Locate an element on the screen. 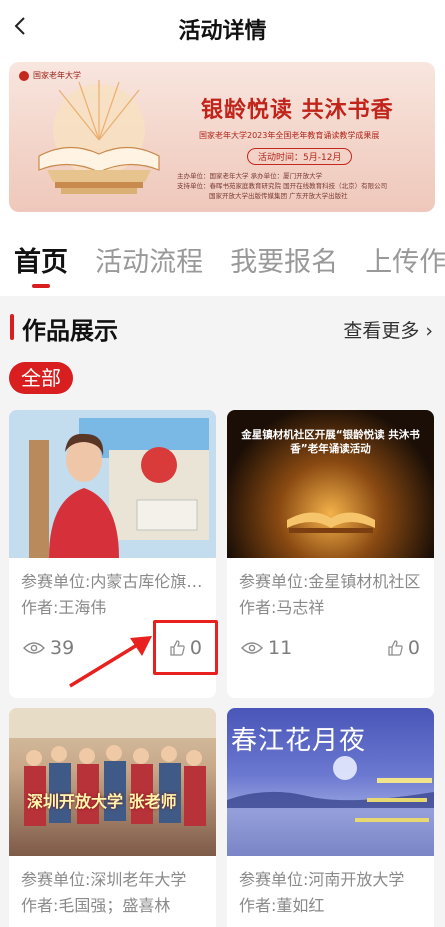 Image resolution: width=445 pixels, height=927 pixels. work-unit: 参赛单位:内蒙古库伦旗老年大学 is located at coordinates (113, 581).